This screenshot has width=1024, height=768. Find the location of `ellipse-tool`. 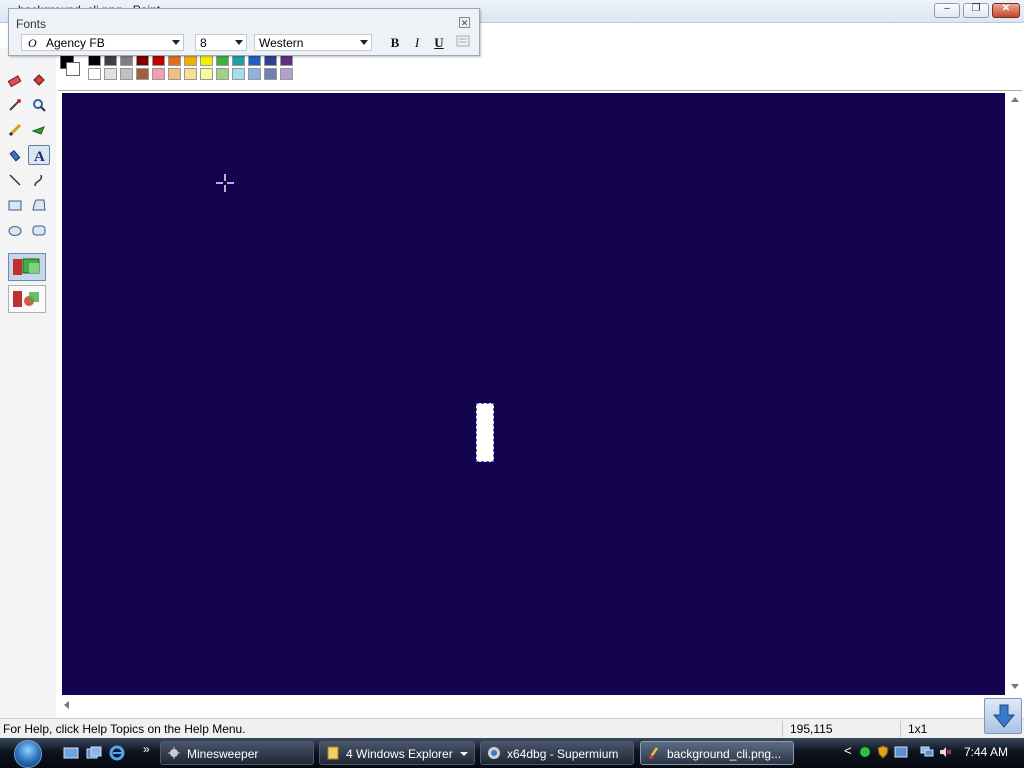

ellipse-tool is located at coordinates (15, 230).